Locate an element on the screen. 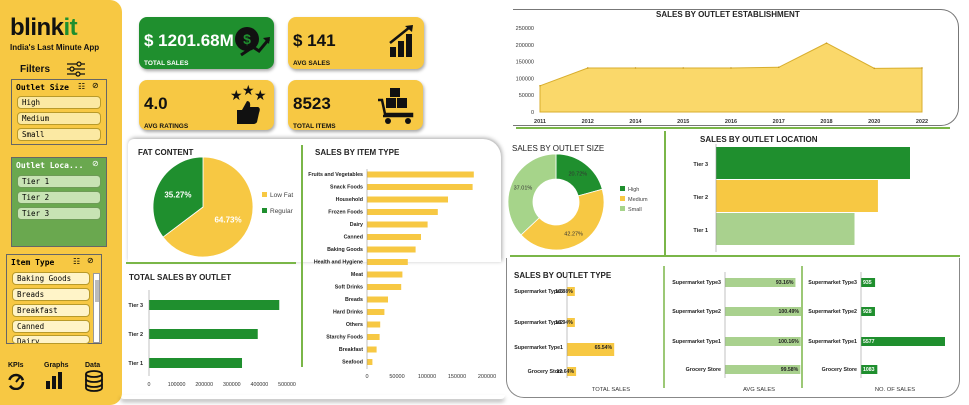 The height and width of the screenshot is (405, 969). column-header: AVG SALES is located at coordinates (759, 390).